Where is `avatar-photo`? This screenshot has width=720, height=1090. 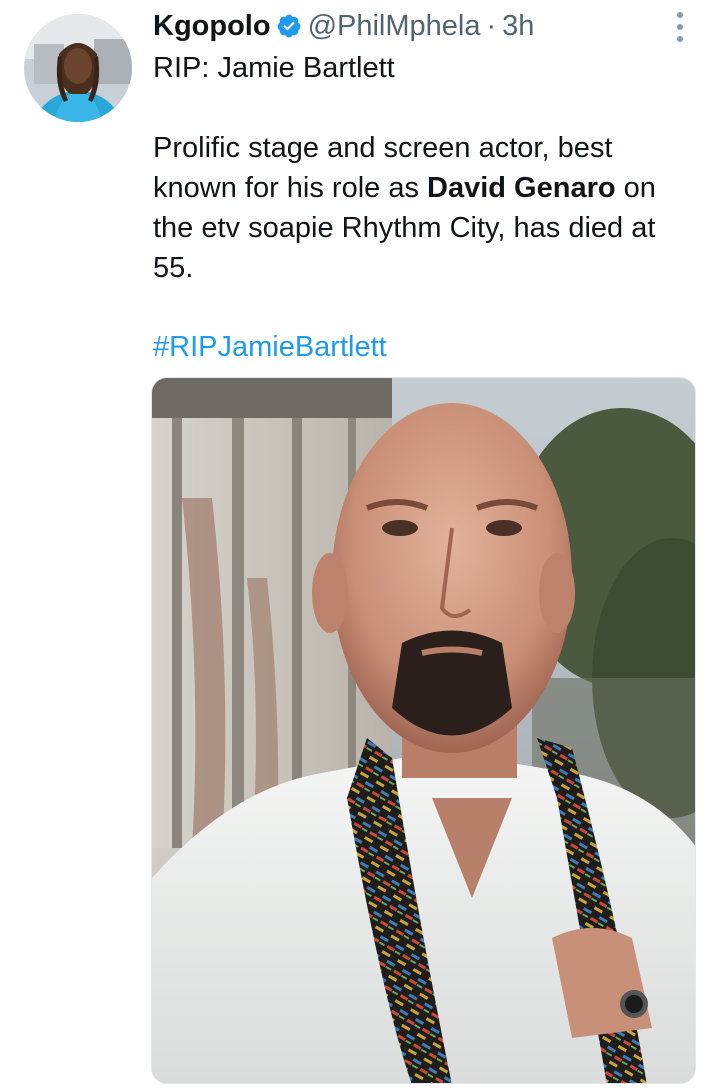
avatar-photo is located at coordinates (78, 68).